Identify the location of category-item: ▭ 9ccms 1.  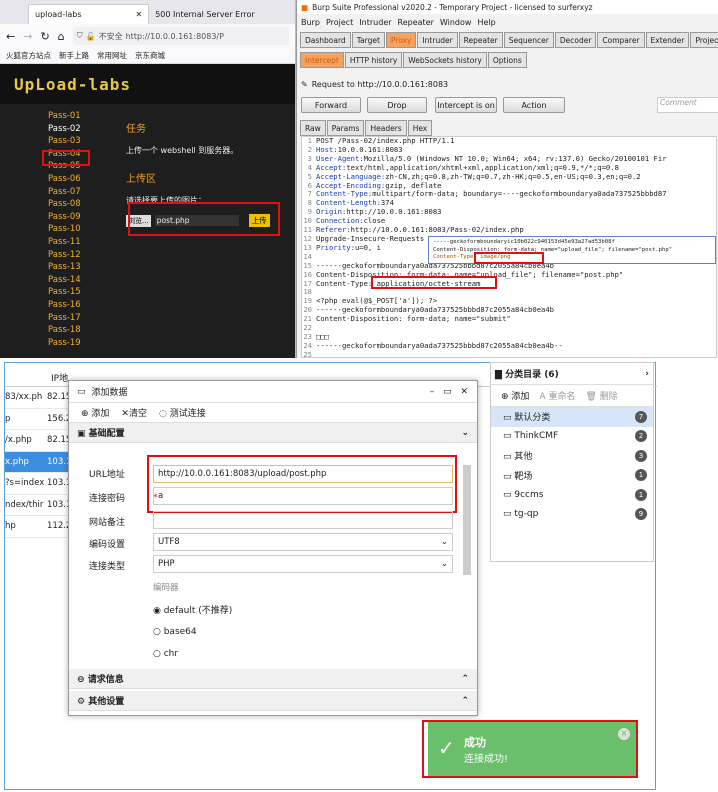
(572, 495).